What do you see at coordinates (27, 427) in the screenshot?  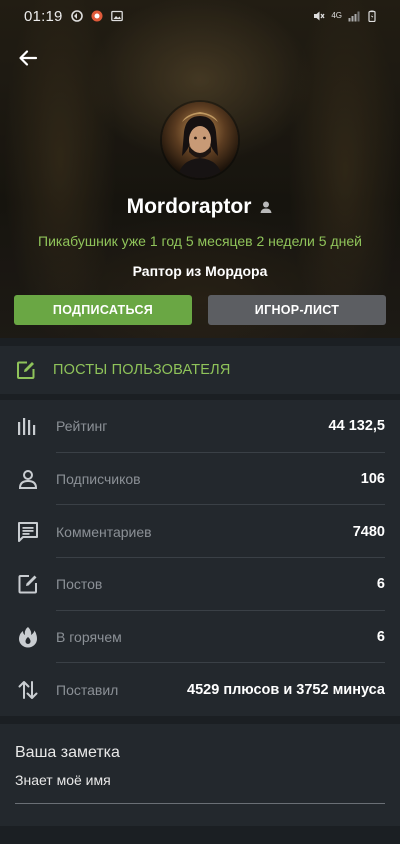 I see `rating-bars-icon` at bounding box center [27, 427].